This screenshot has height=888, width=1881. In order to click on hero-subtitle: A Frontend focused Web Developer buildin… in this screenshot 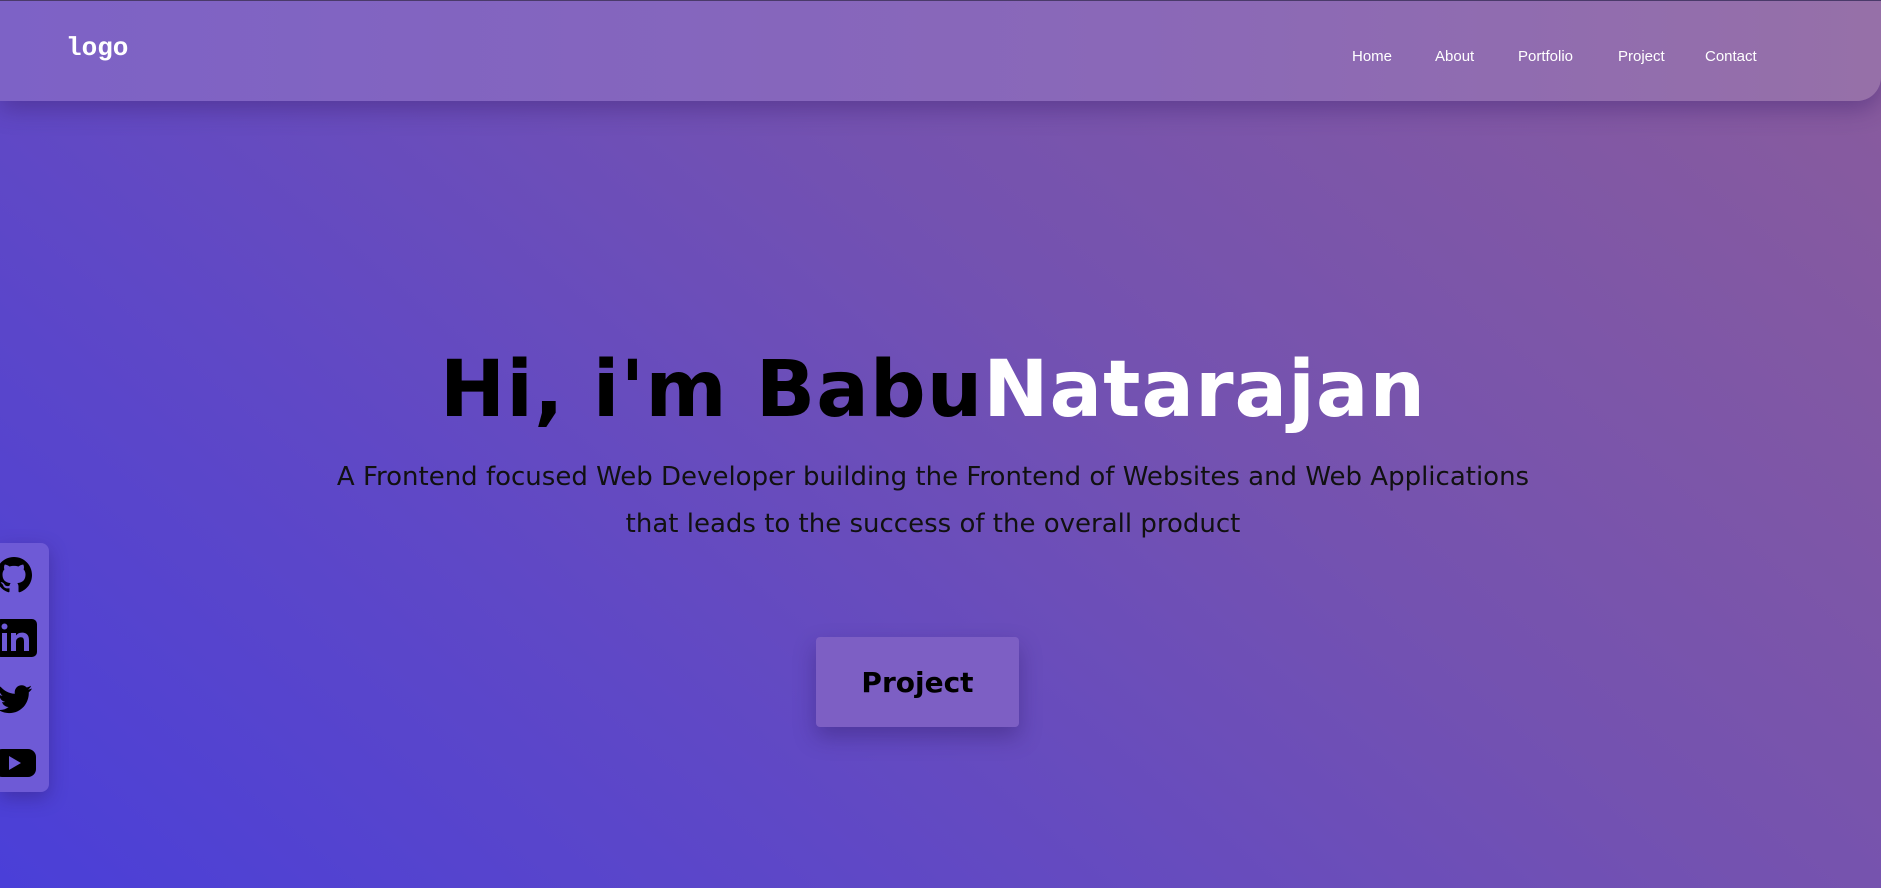, I will do `click(933, 500)`.